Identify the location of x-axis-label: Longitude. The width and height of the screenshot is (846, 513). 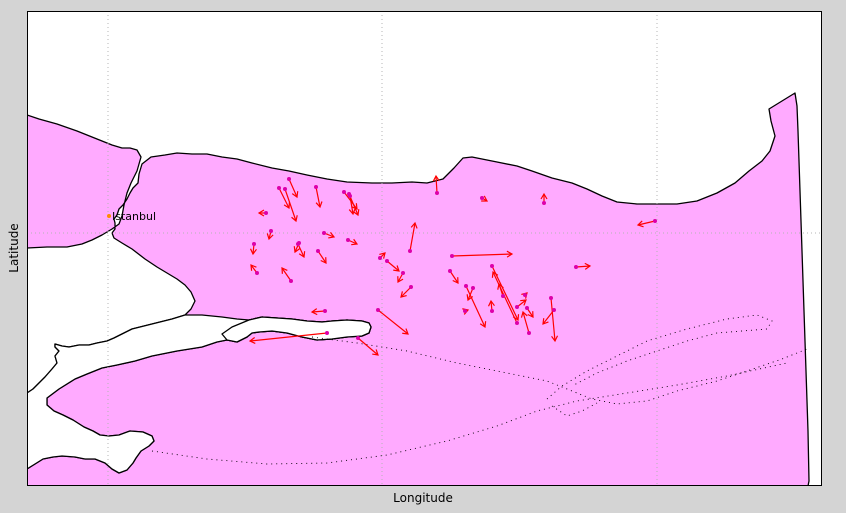
(423, 498).